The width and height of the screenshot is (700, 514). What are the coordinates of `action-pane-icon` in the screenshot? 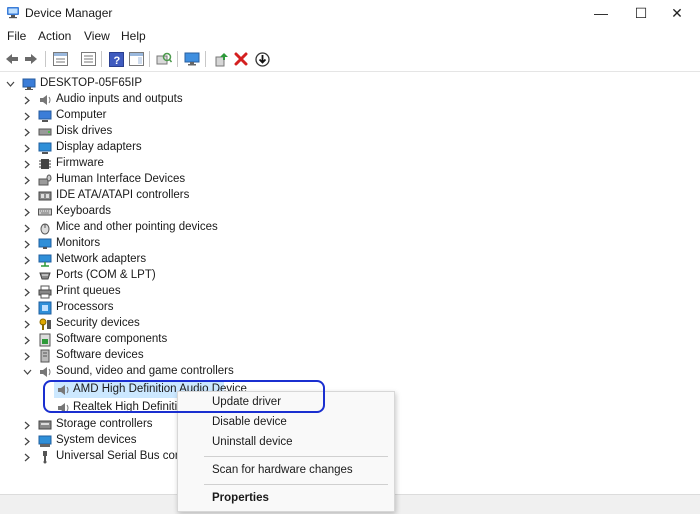 It's located at (136, 59).